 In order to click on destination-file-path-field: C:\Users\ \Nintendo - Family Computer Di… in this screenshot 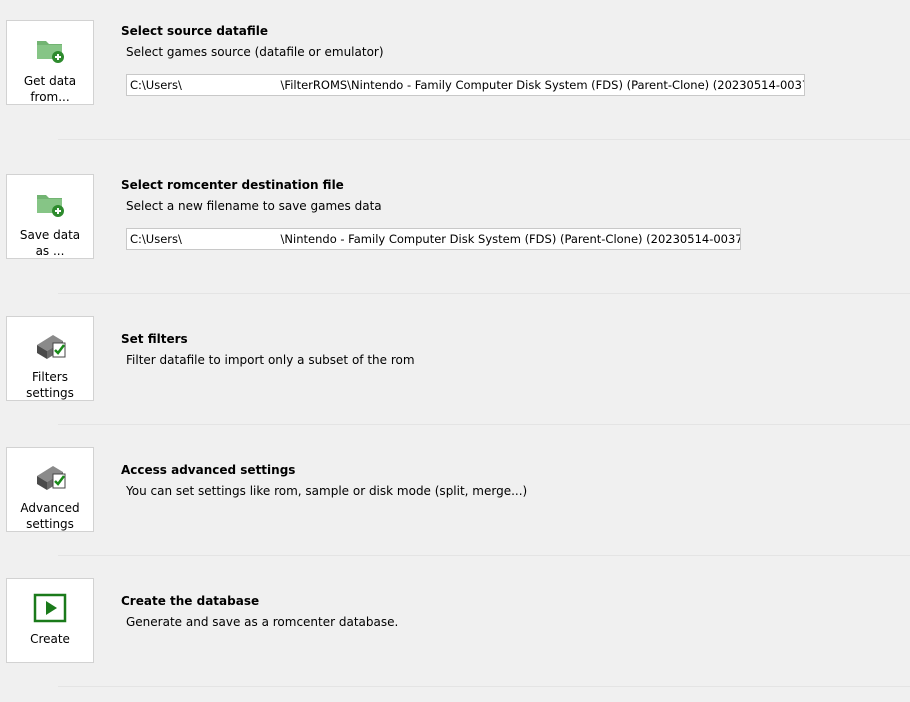, I will do `click(433, 239)`.